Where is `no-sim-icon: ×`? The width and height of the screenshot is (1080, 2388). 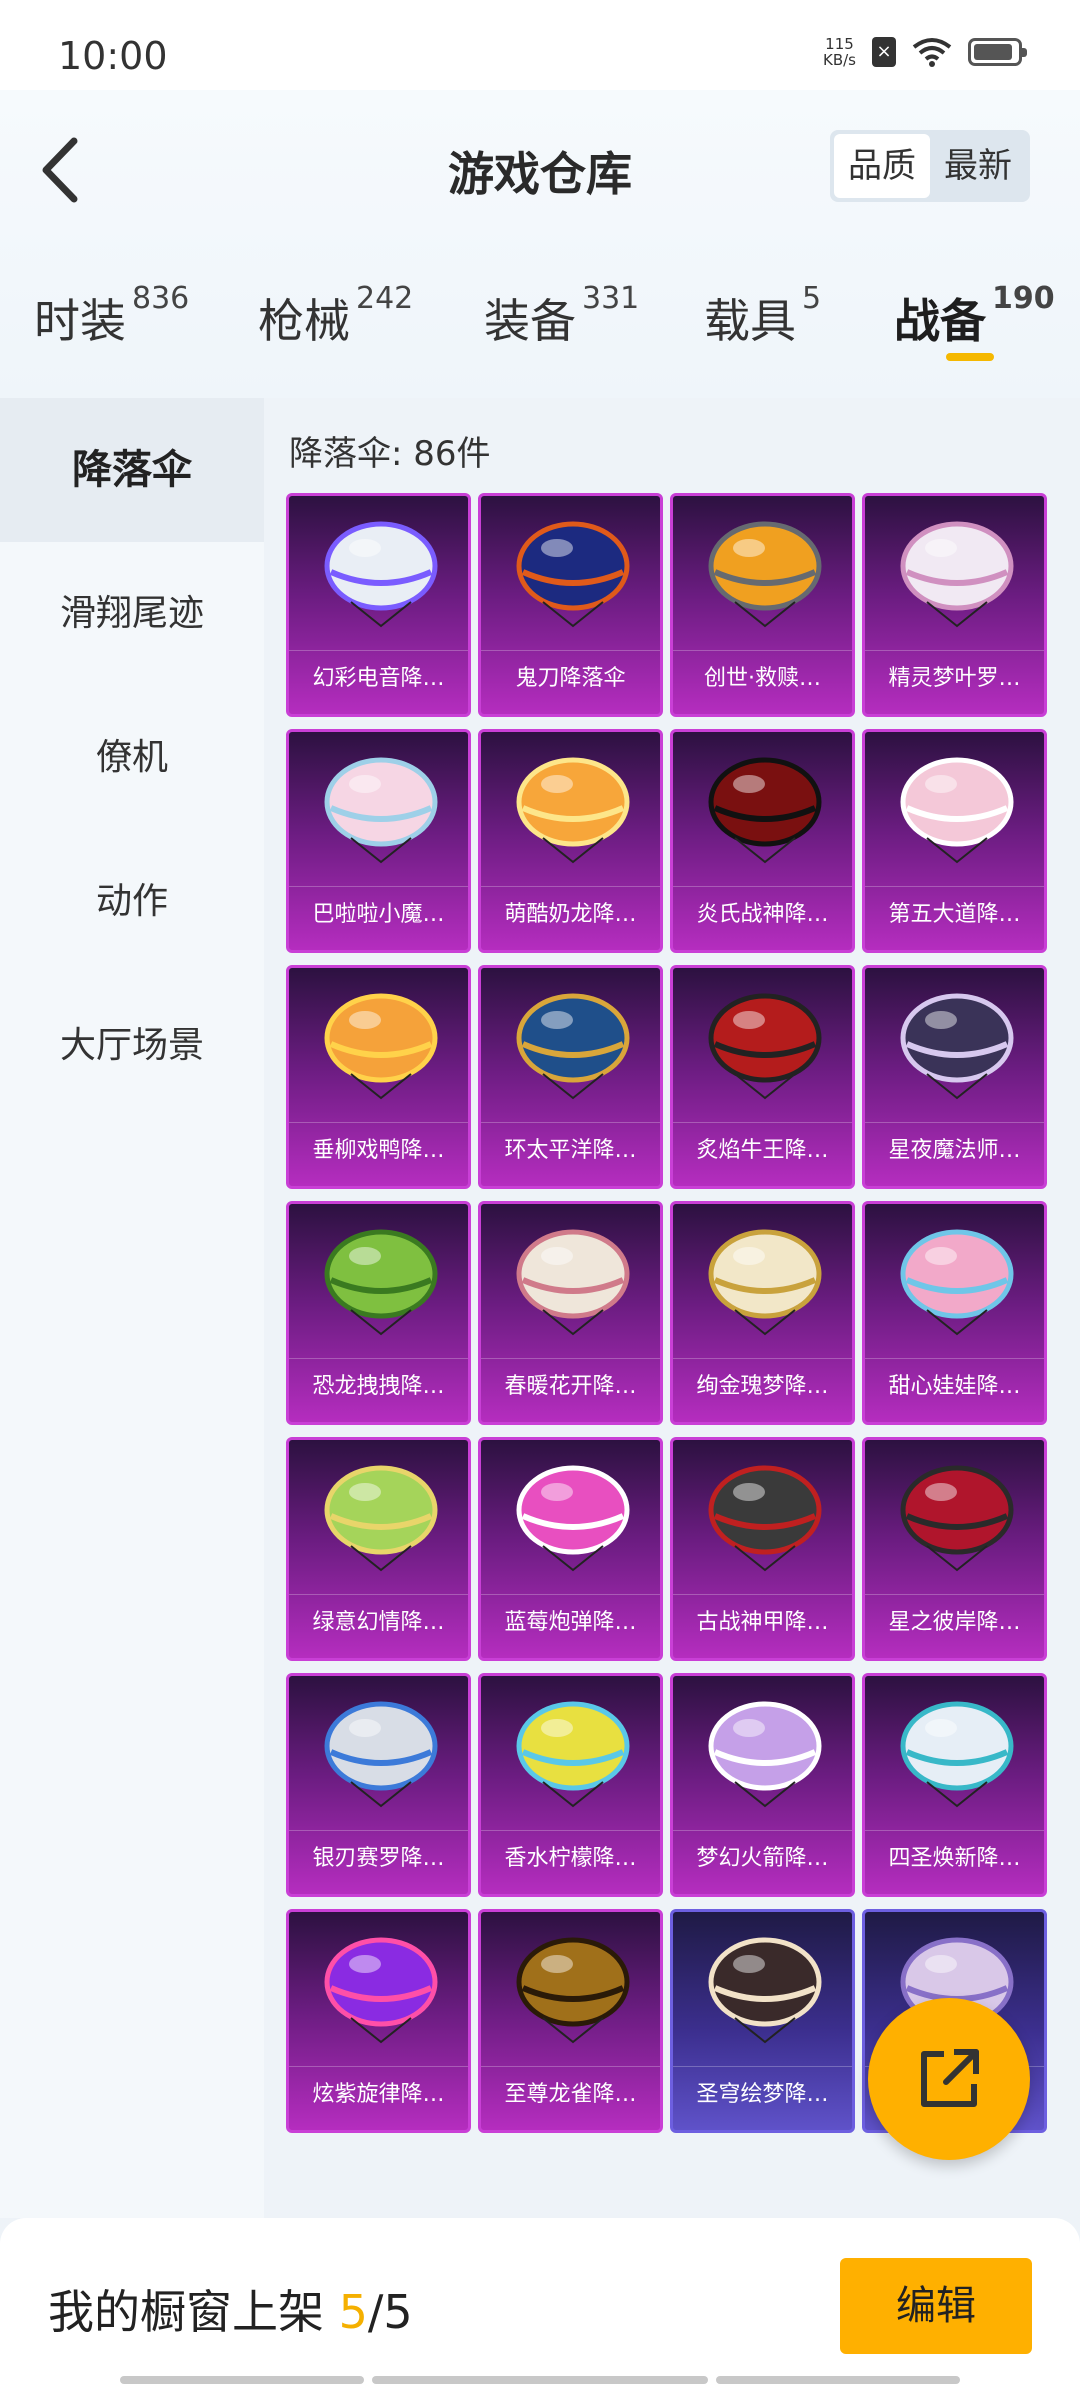 no-sim-icon: × is located at coordinates (884, 52).